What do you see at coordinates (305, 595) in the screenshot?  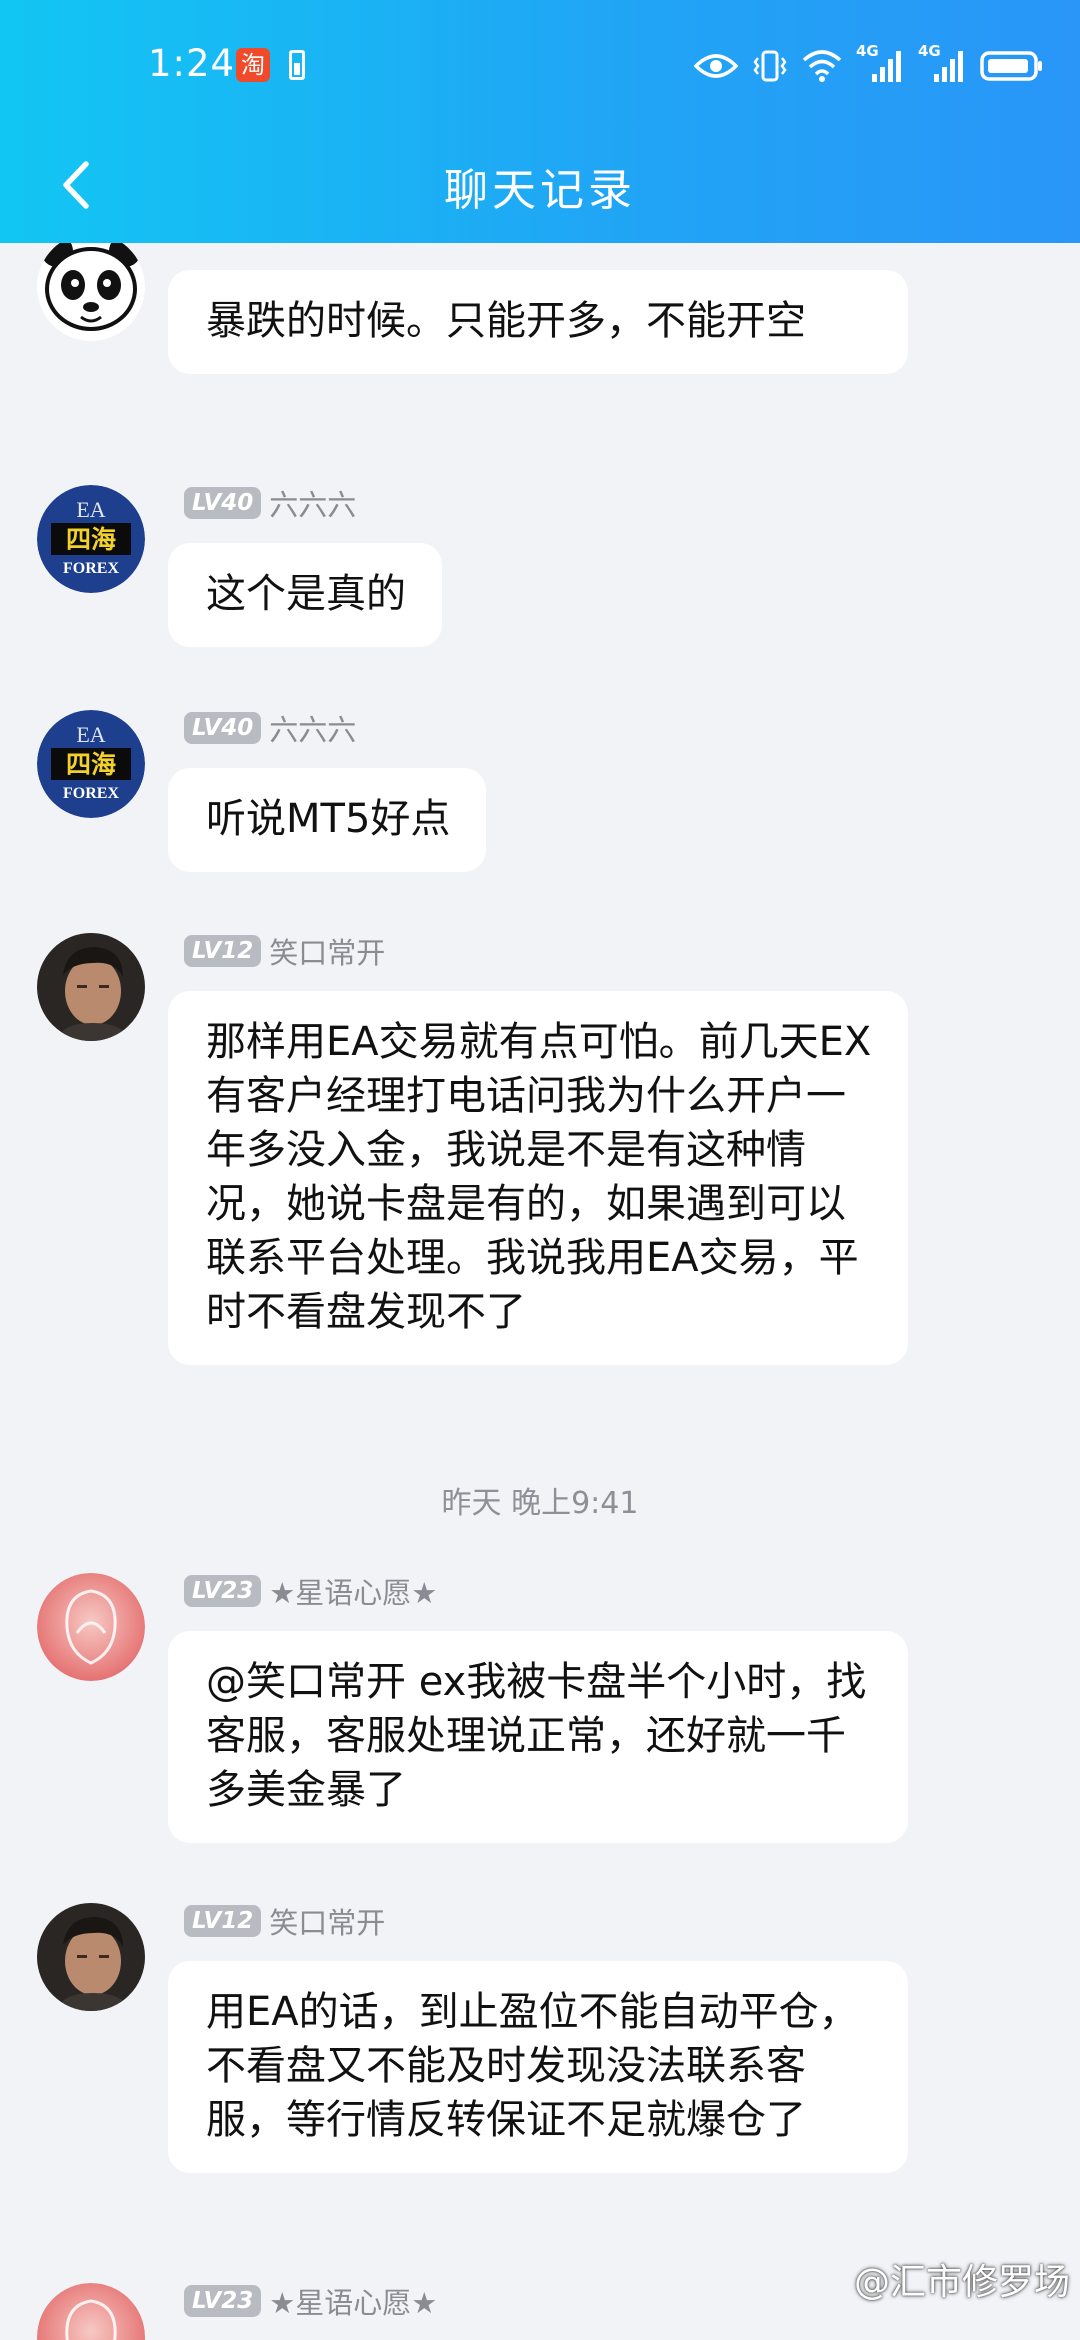 I see `message-bubble: 这个是真的` at bounding box center [305, 595].